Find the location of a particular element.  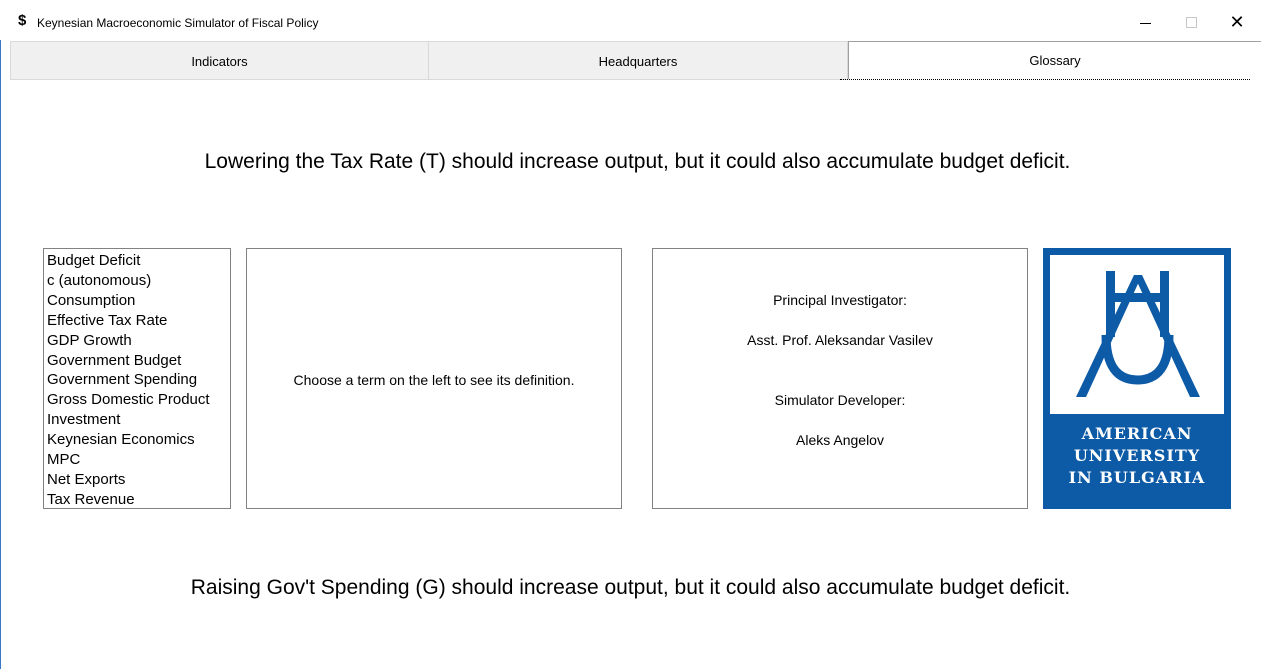

logo-emblem-area is located at coordinates (1137, 334).